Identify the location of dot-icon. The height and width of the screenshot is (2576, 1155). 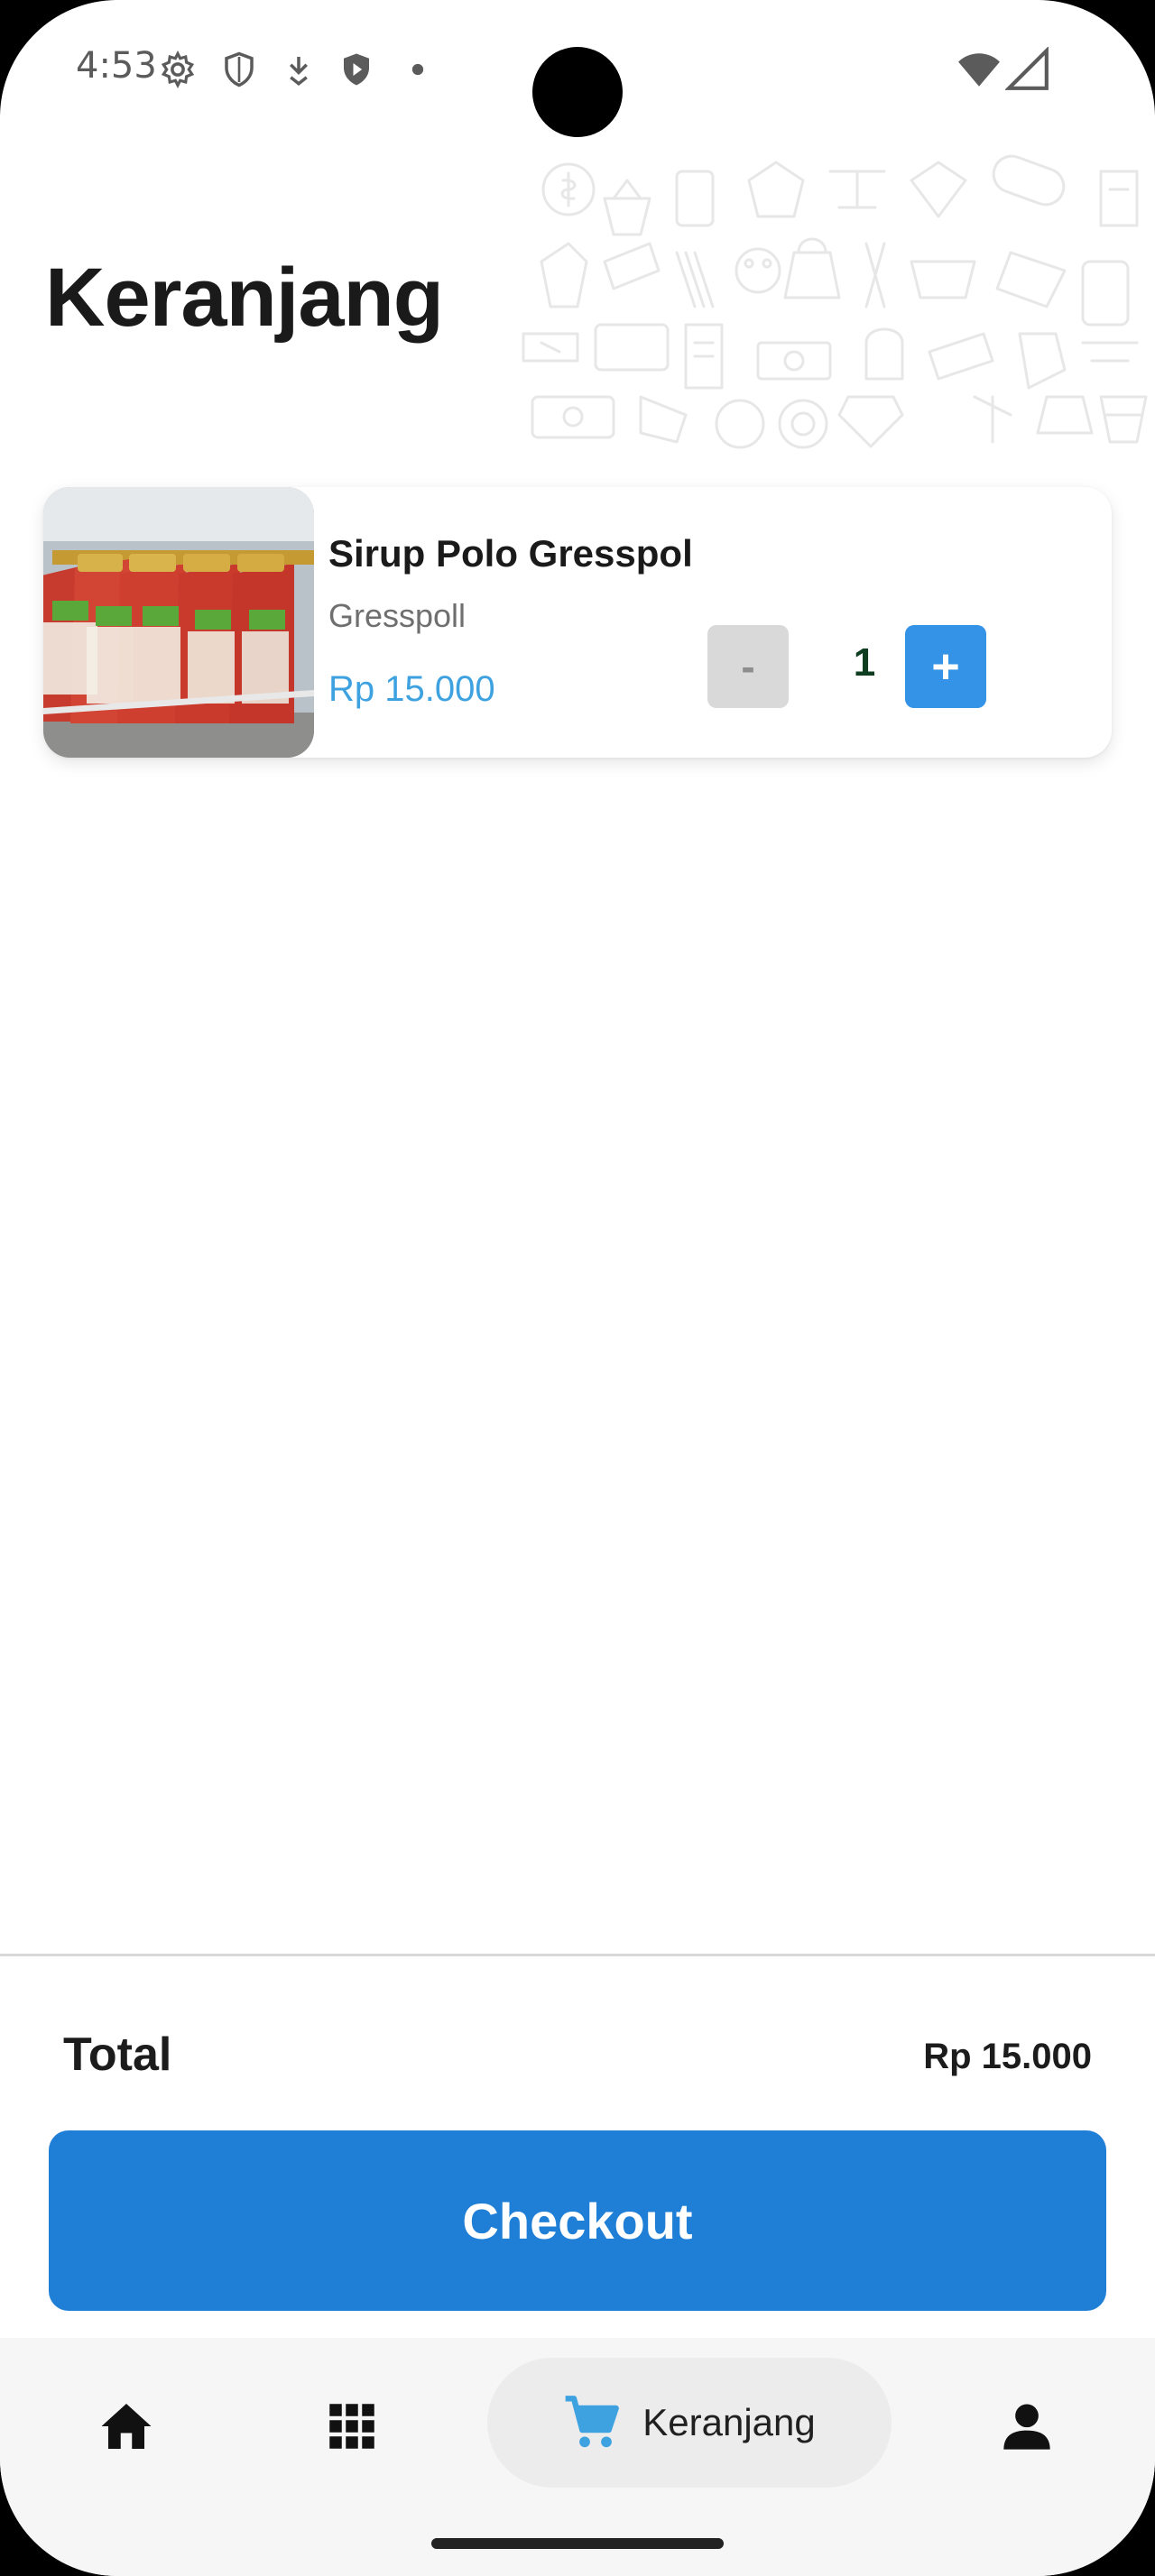
(417, 69).